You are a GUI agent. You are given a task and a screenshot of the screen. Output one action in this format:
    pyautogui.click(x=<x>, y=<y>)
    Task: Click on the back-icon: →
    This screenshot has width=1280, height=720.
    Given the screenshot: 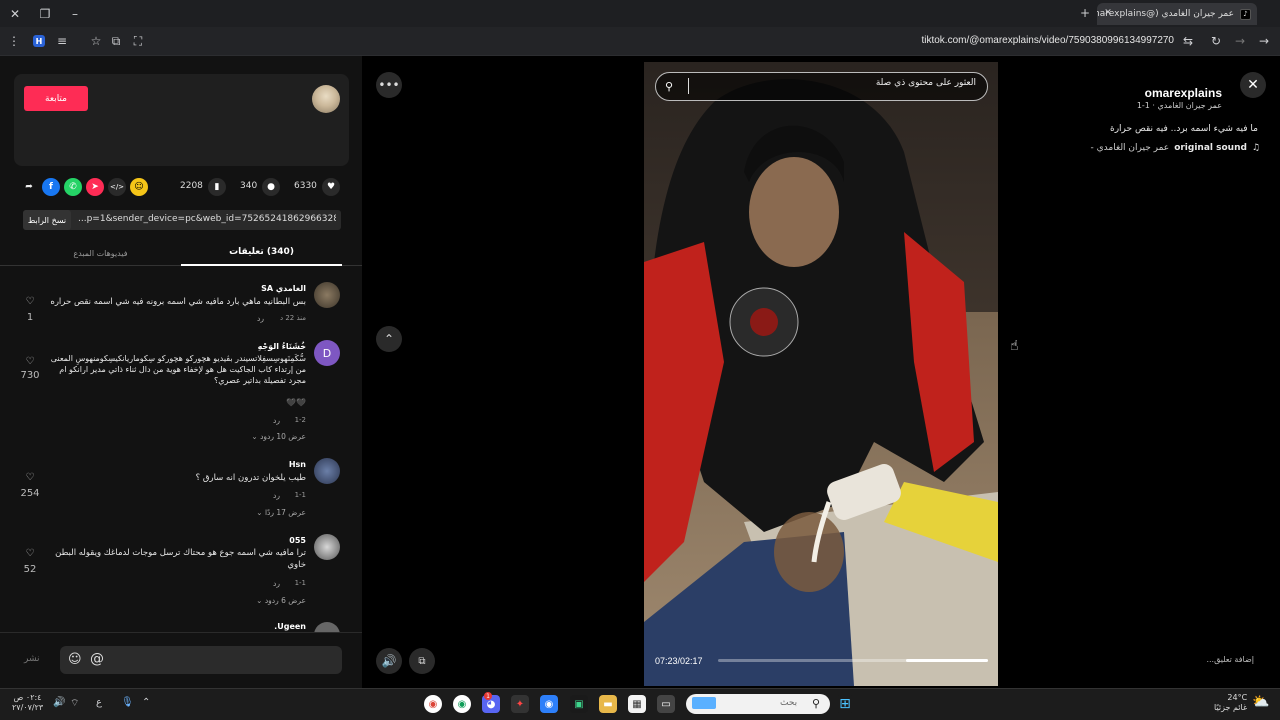 What is the action you would take?
    pyautogui.click(x=1264, y=41)
    